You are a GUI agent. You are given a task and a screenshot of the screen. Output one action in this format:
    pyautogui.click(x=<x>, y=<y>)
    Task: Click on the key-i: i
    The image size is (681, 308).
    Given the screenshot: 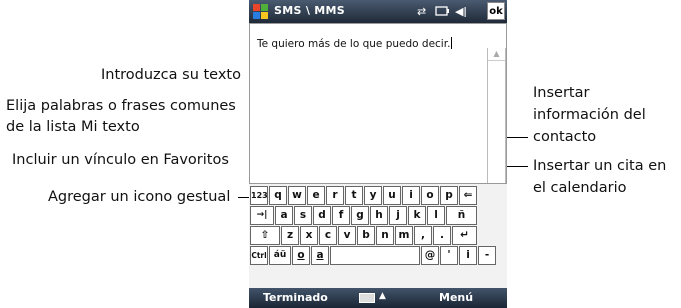 What is the action you would take?
    pyautogui.click(x=411, y=195)
    